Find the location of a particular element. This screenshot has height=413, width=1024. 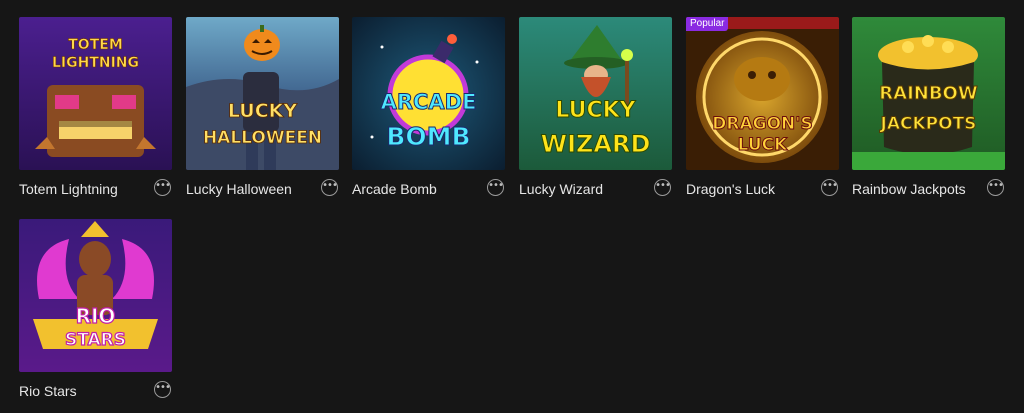

arcade-bomb-artwork: ARCADE BOMB is located at coordinates (428, 93).